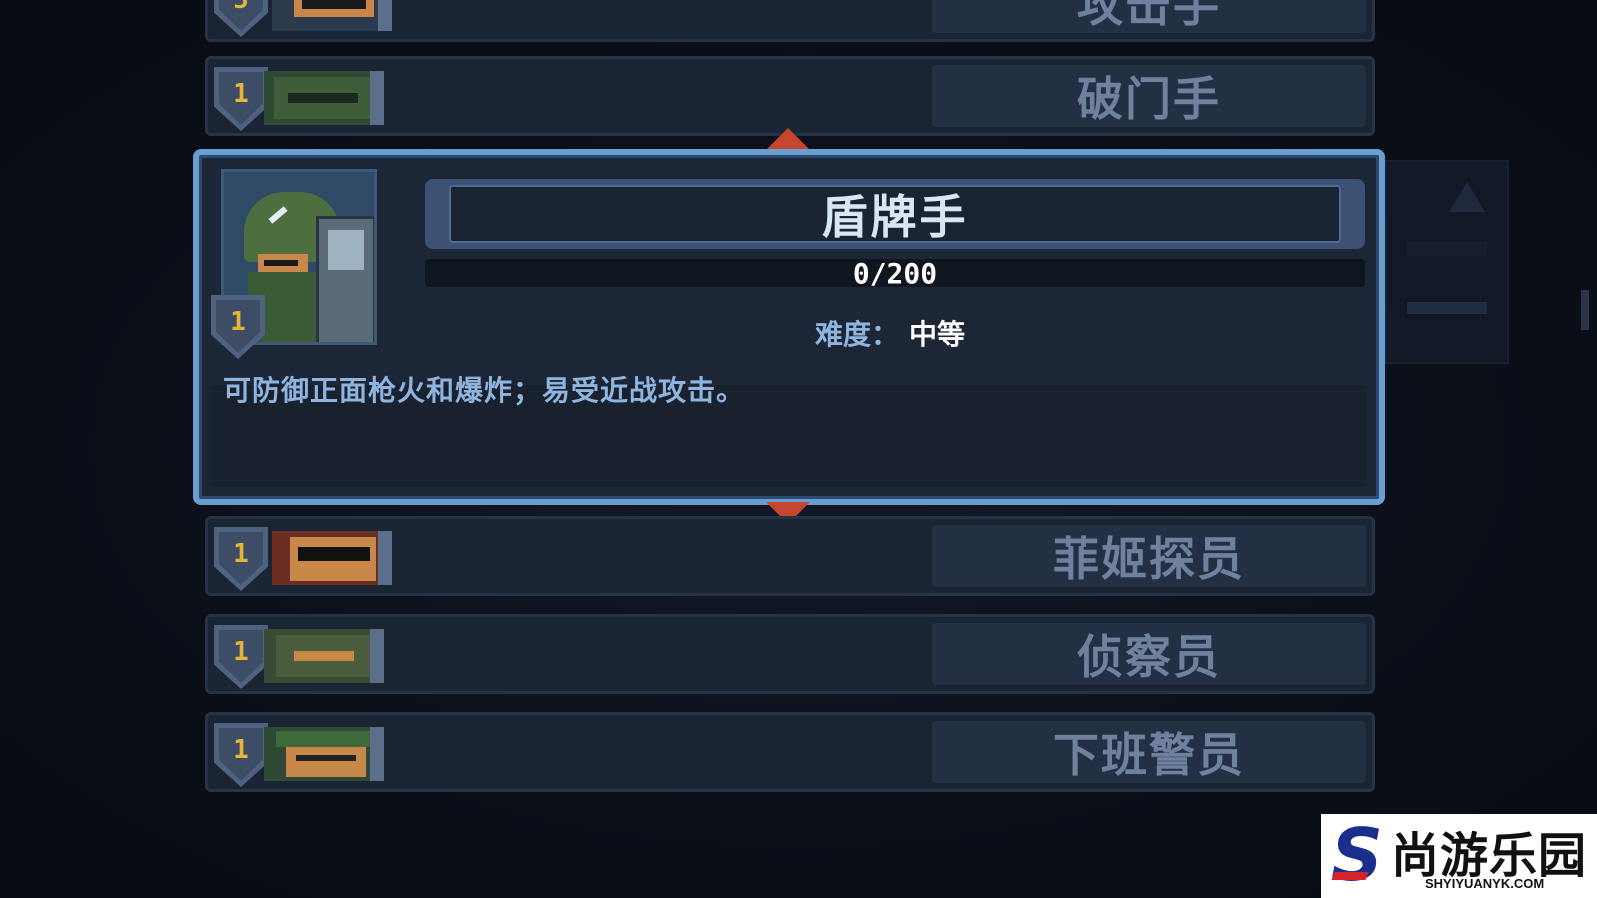 This screenshot has width=1597, height=898. What do you see at coordinates (790, 21) in the screenshot?
I see `list-item-row: 5 攻击手` at bounding box center [790, 21].